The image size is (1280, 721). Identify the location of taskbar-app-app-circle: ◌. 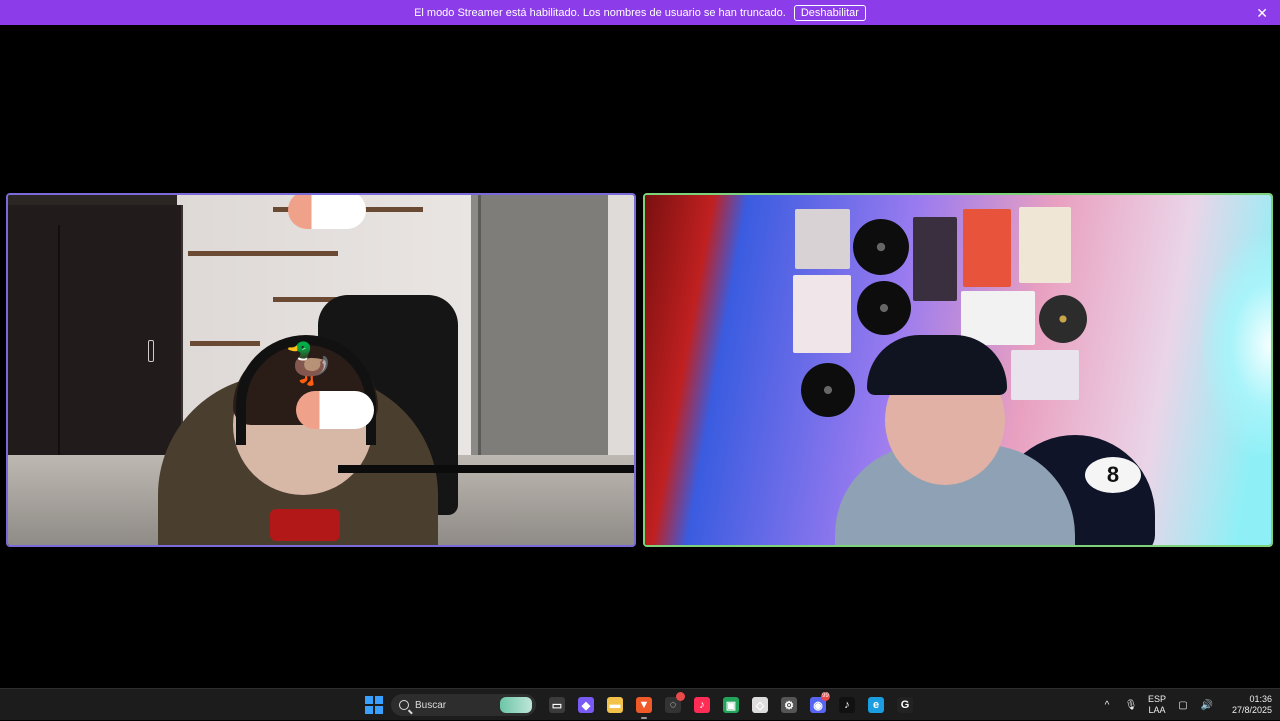
(673, 704).